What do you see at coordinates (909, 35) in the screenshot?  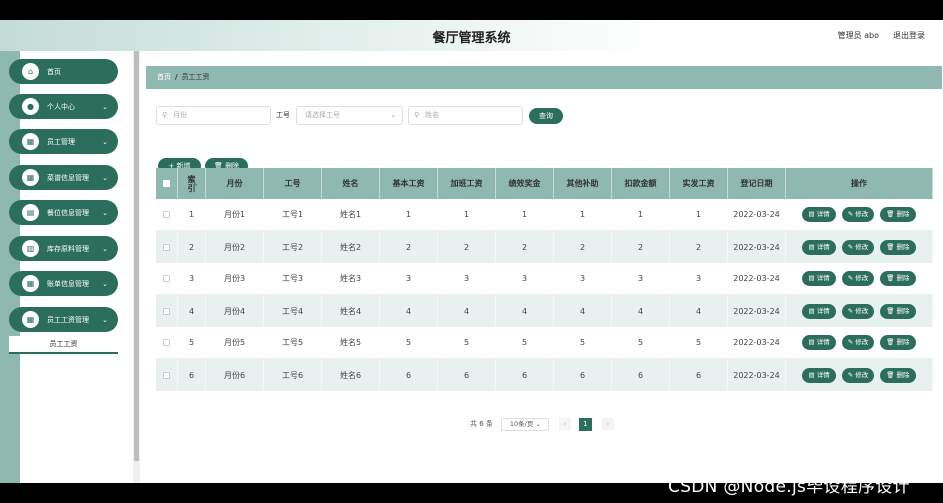 I see `logout-link: 退出登录` at bounding box center [909, 35].